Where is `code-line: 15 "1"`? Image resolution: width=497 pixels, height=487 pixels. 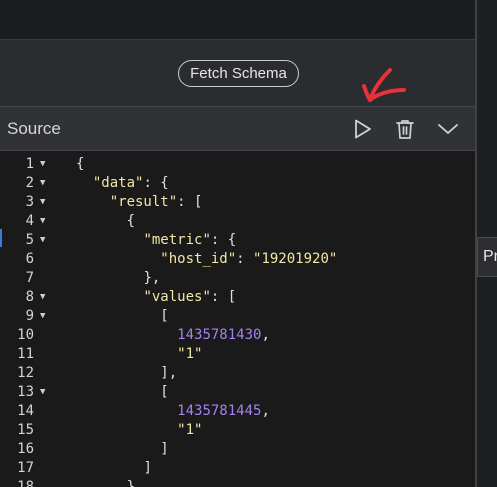 code-line: 15 "1" is located at coordinates (237, 430).